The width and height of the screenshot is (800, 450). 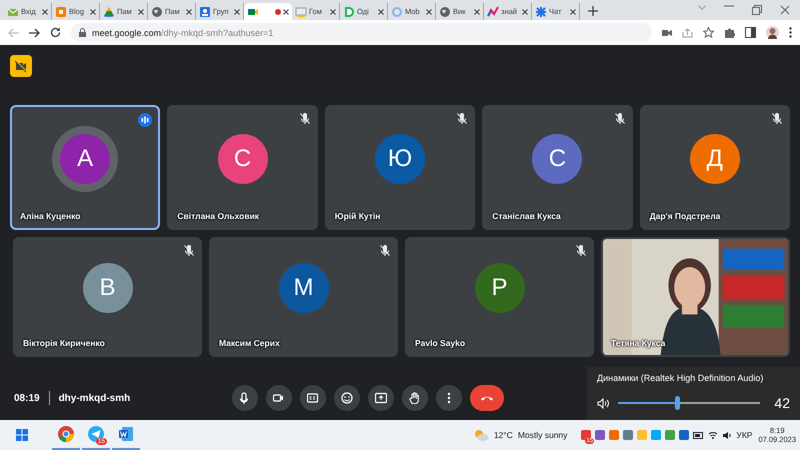 What do you see at coordinates (22, 435) in the screenshot?
I see `windows-icon` at bounding box center [22, 435].